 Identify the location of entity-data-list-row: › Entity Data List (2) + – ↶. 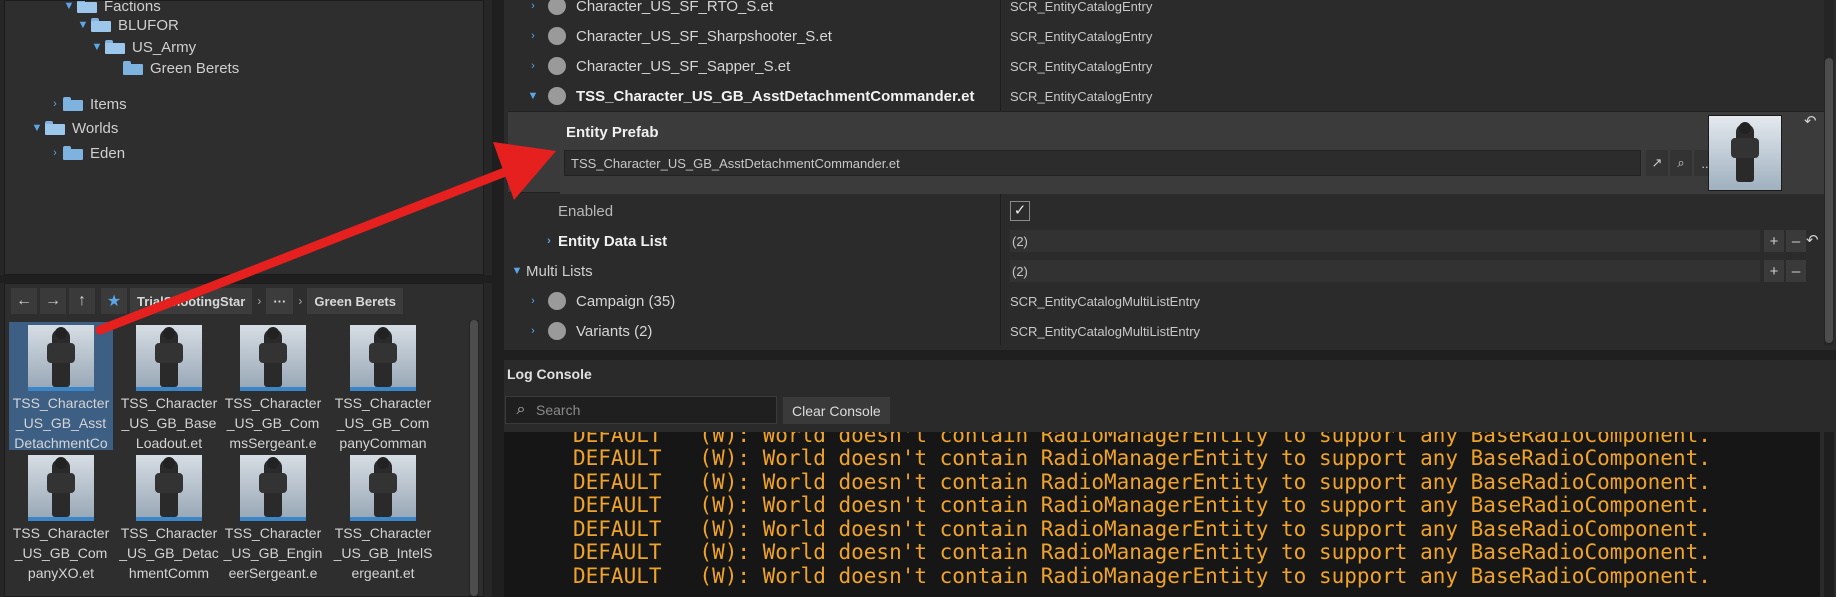
(1162, 241).